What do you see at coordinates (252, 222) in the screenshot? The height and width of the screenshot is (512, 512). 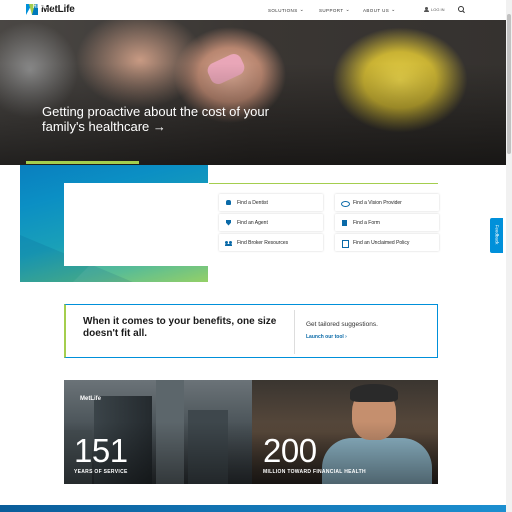 I see `find-agent-label: Find an Agent` at bounding box center [252, 222].